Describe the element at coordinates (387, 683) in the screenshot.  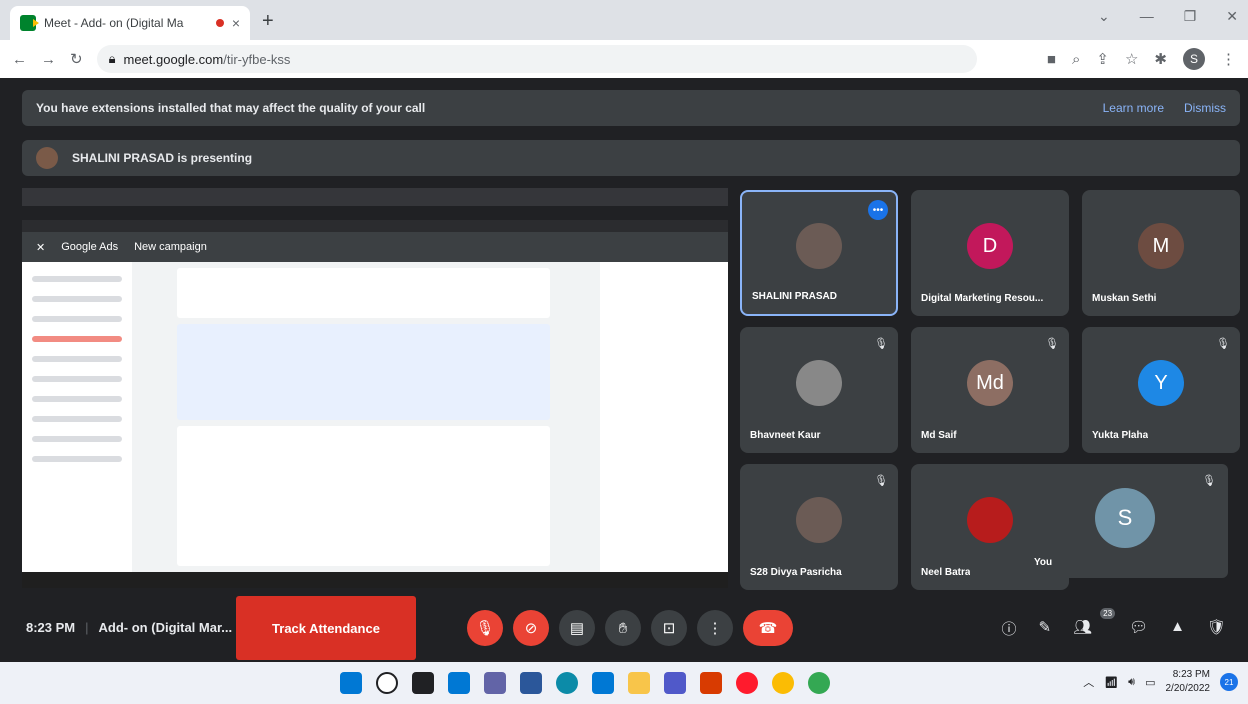
I see `search-icon` at that location.